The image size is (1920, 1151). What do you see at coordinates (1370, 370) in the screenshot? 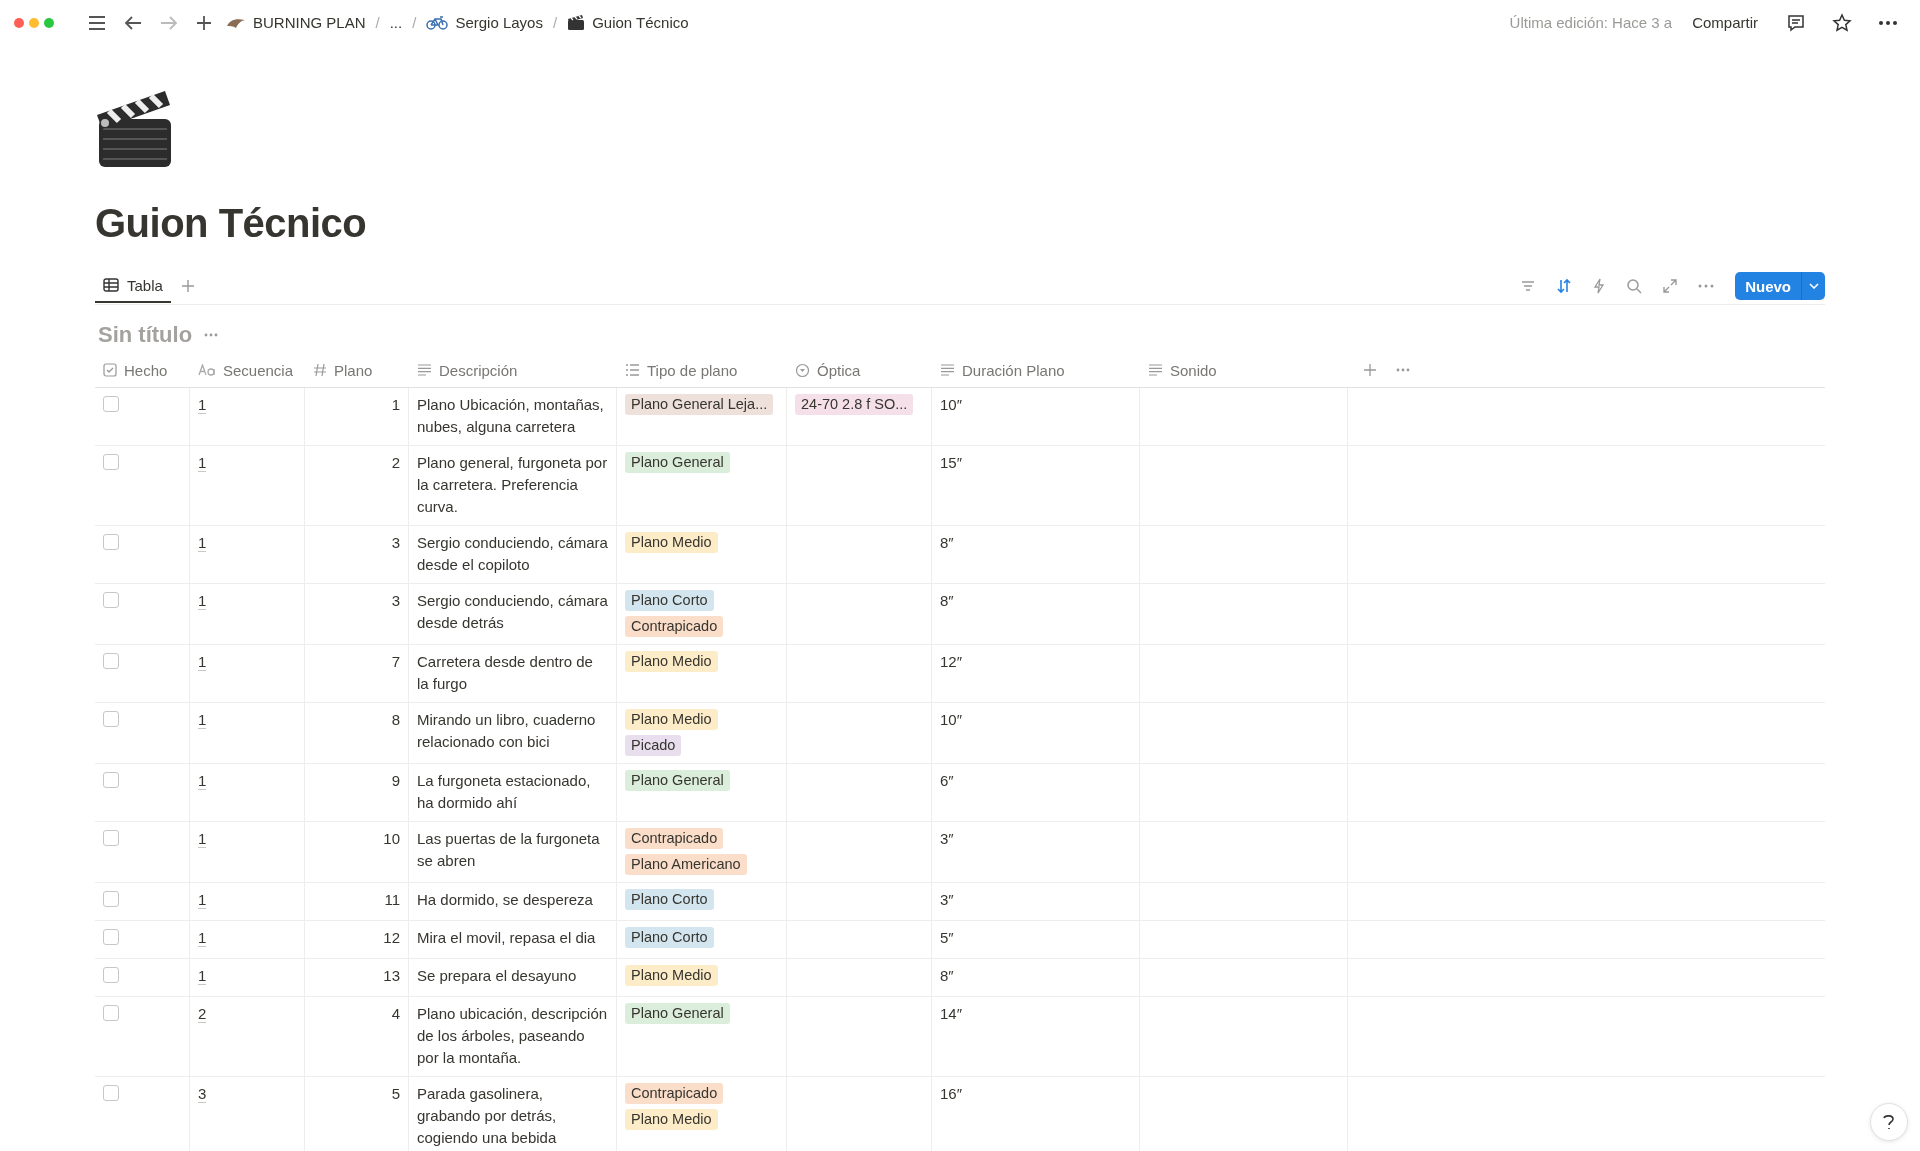
I see `add-property-icon` at bounding box center [1370, 370].